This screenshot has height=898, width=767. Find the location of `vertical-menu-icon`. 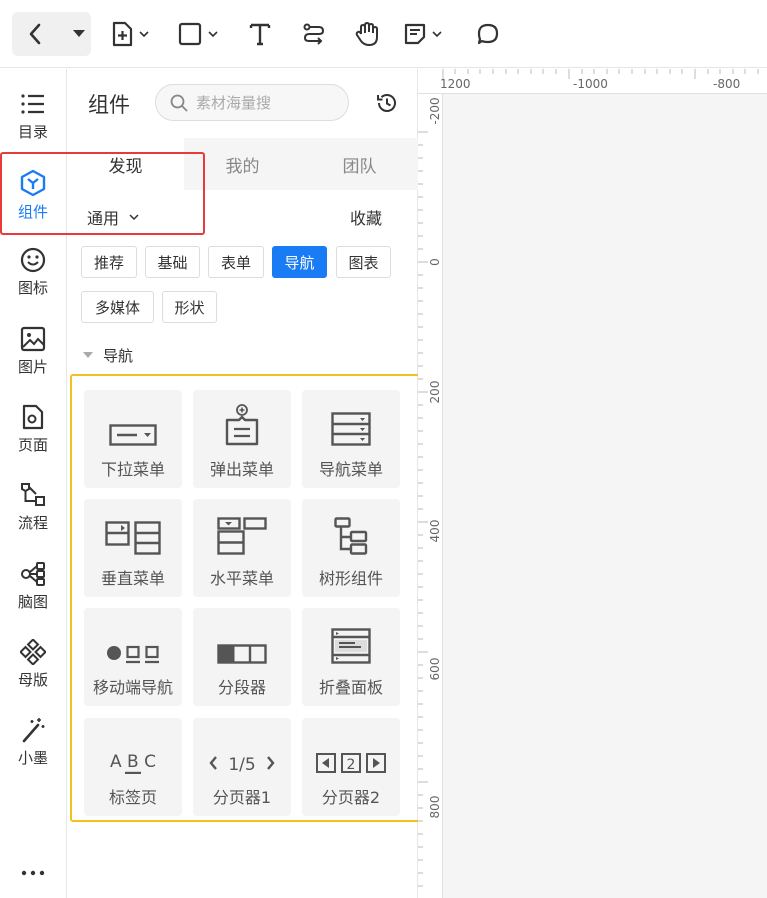

vertical-menu-icon is located at coordinates (133, 538).